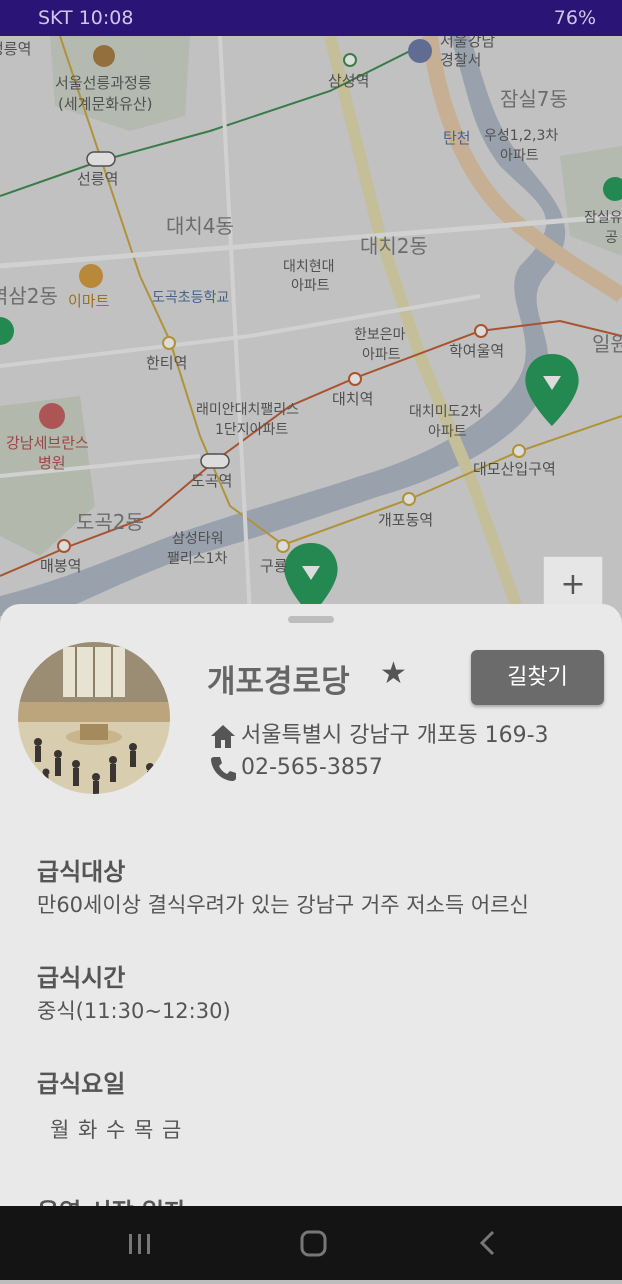  Describe the element at coordinates (211, 481) in the screenshot. I see `map-label: 도곡역` at that location.